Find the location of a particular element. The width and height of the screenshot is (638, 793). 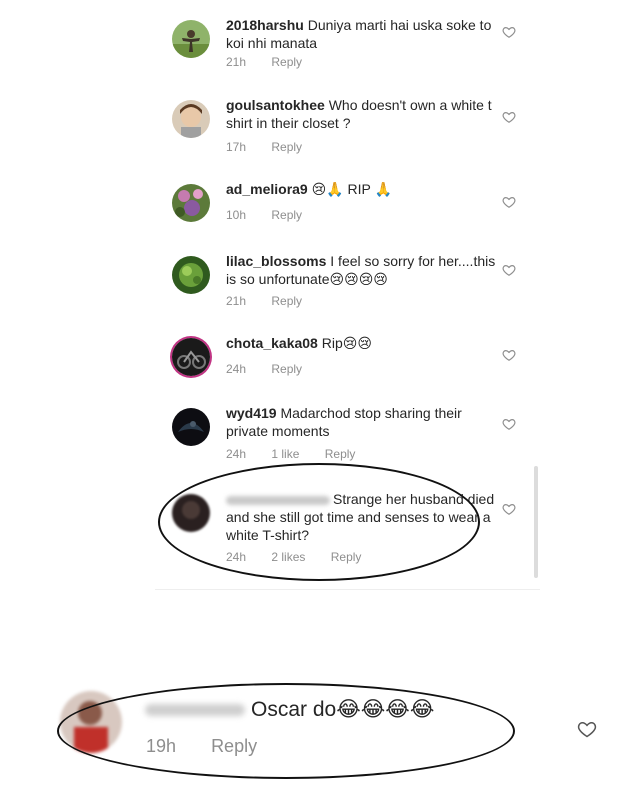

comment-meta: 24h Reply is located at coordinates (275, 369).